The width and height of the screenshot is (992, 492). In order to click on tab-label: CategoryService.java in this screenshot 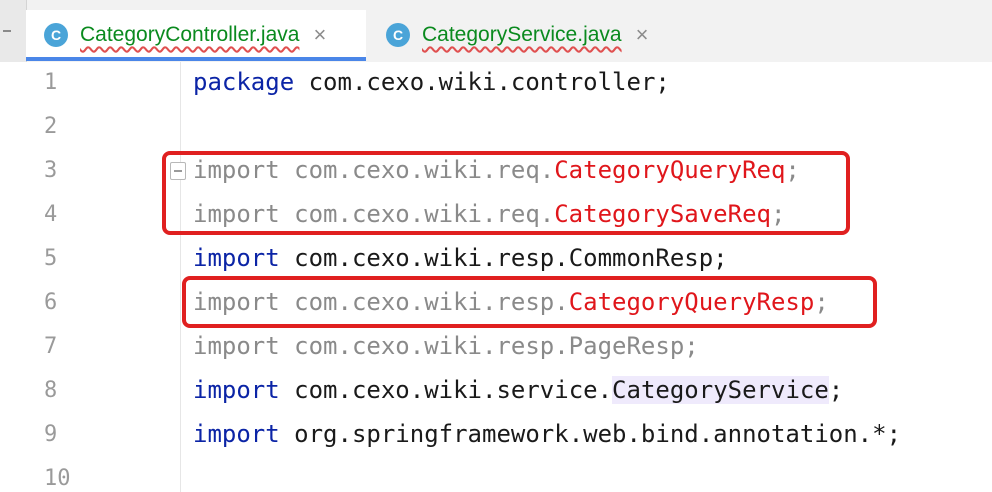, I will do `click(522, 34)`.